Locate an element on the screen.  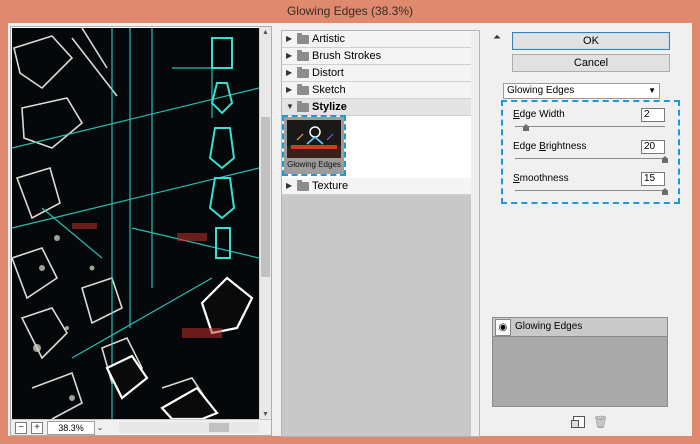
zoom-value: 38.3% is located at coordinates (71, 428).